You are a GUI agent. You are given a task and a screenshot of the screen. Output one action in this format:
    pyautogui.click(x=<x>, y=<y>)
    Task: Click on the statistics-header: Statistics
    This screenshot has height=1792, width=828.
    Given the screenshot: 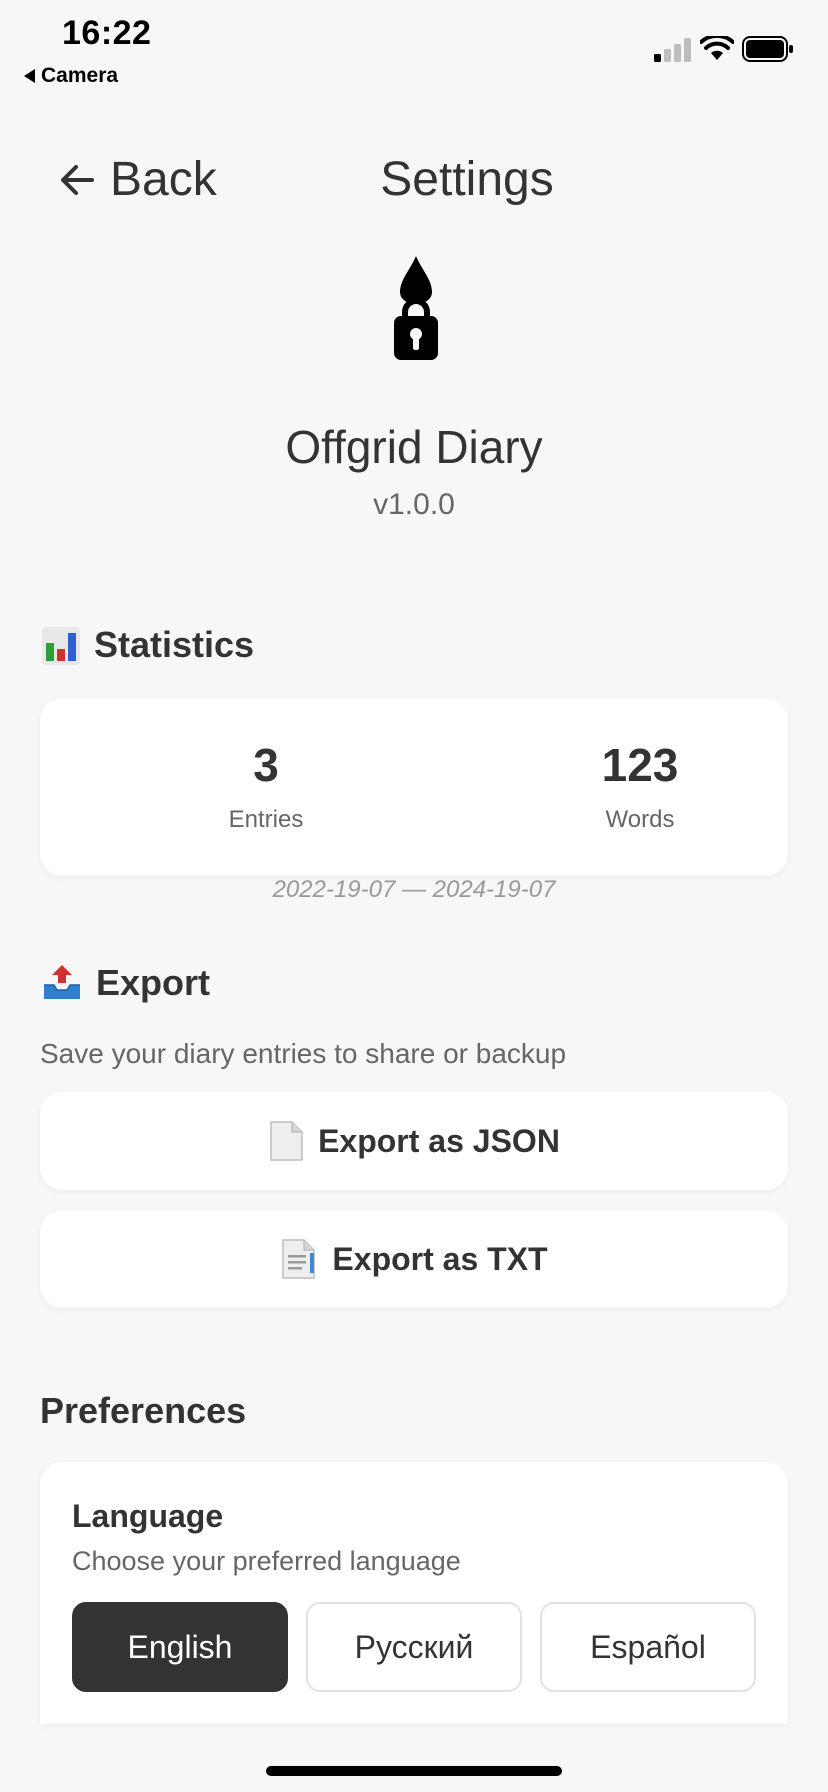 What is the action you would take?
    pyautogui.click(x=148, y=645)
    